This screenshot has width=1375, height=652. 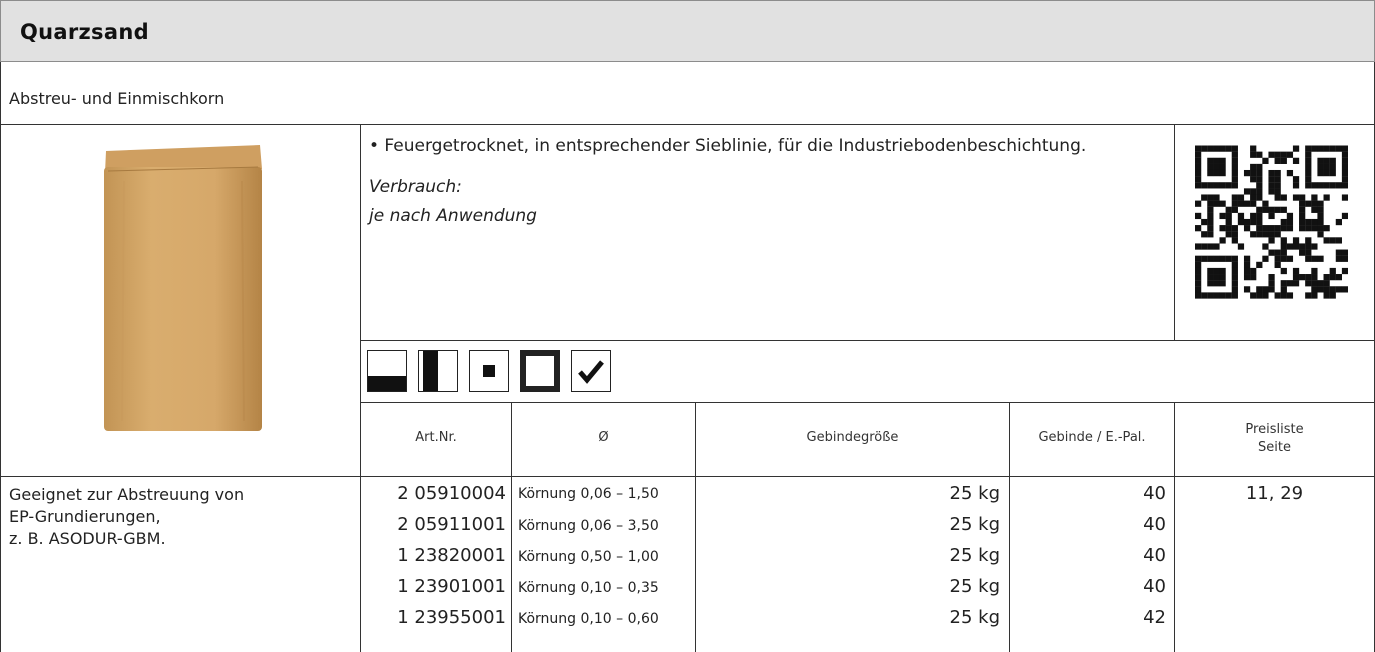 I want to click on per-pallet: 42, so click(x=1154, y=617).